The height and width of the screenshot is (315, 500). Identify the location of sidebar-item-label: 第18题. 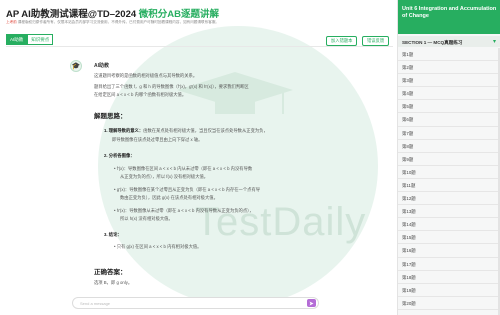
(409, 277).